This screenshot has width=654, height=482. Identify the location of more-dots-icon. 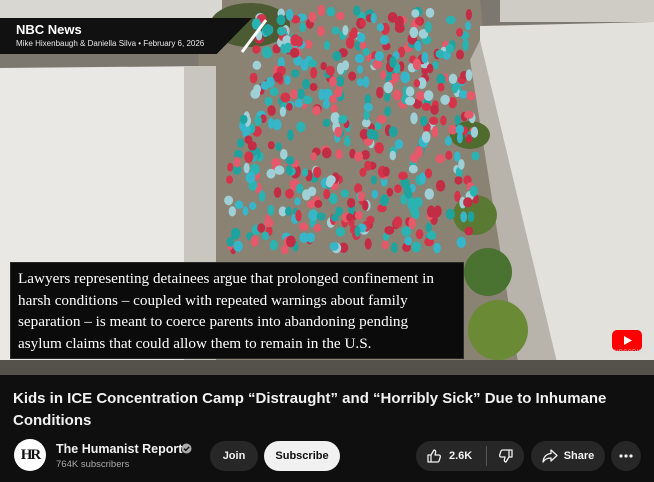
(626, 456).